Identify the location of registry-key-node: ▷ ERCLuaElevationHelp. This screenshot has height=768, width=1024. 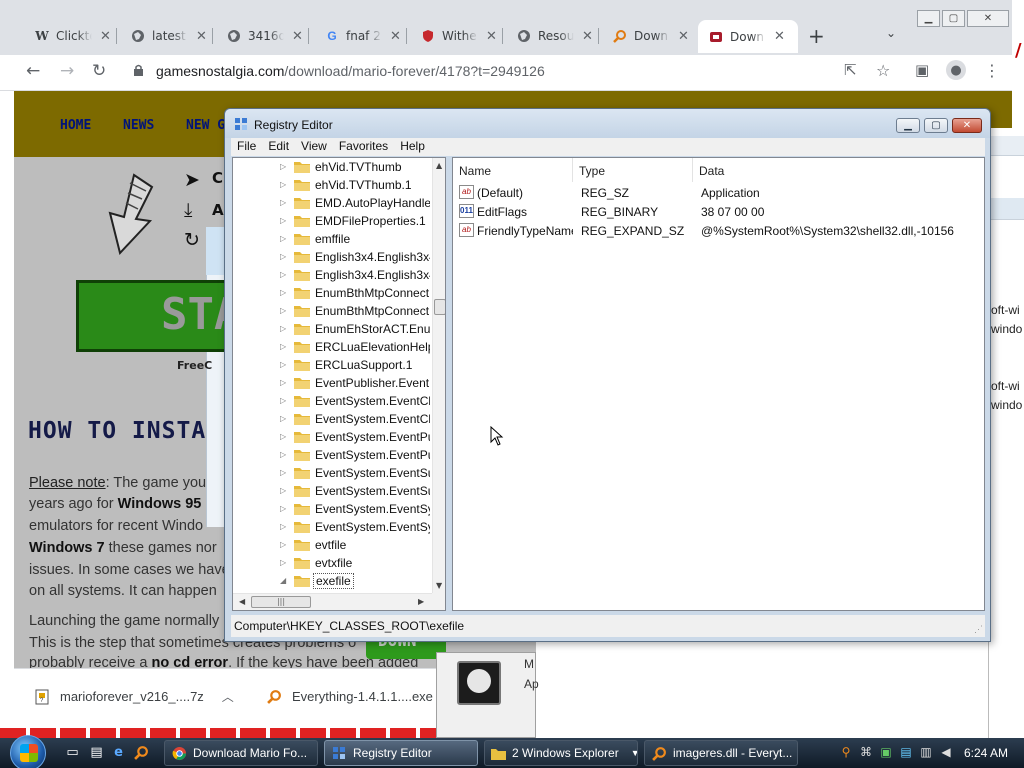
(332, 347).